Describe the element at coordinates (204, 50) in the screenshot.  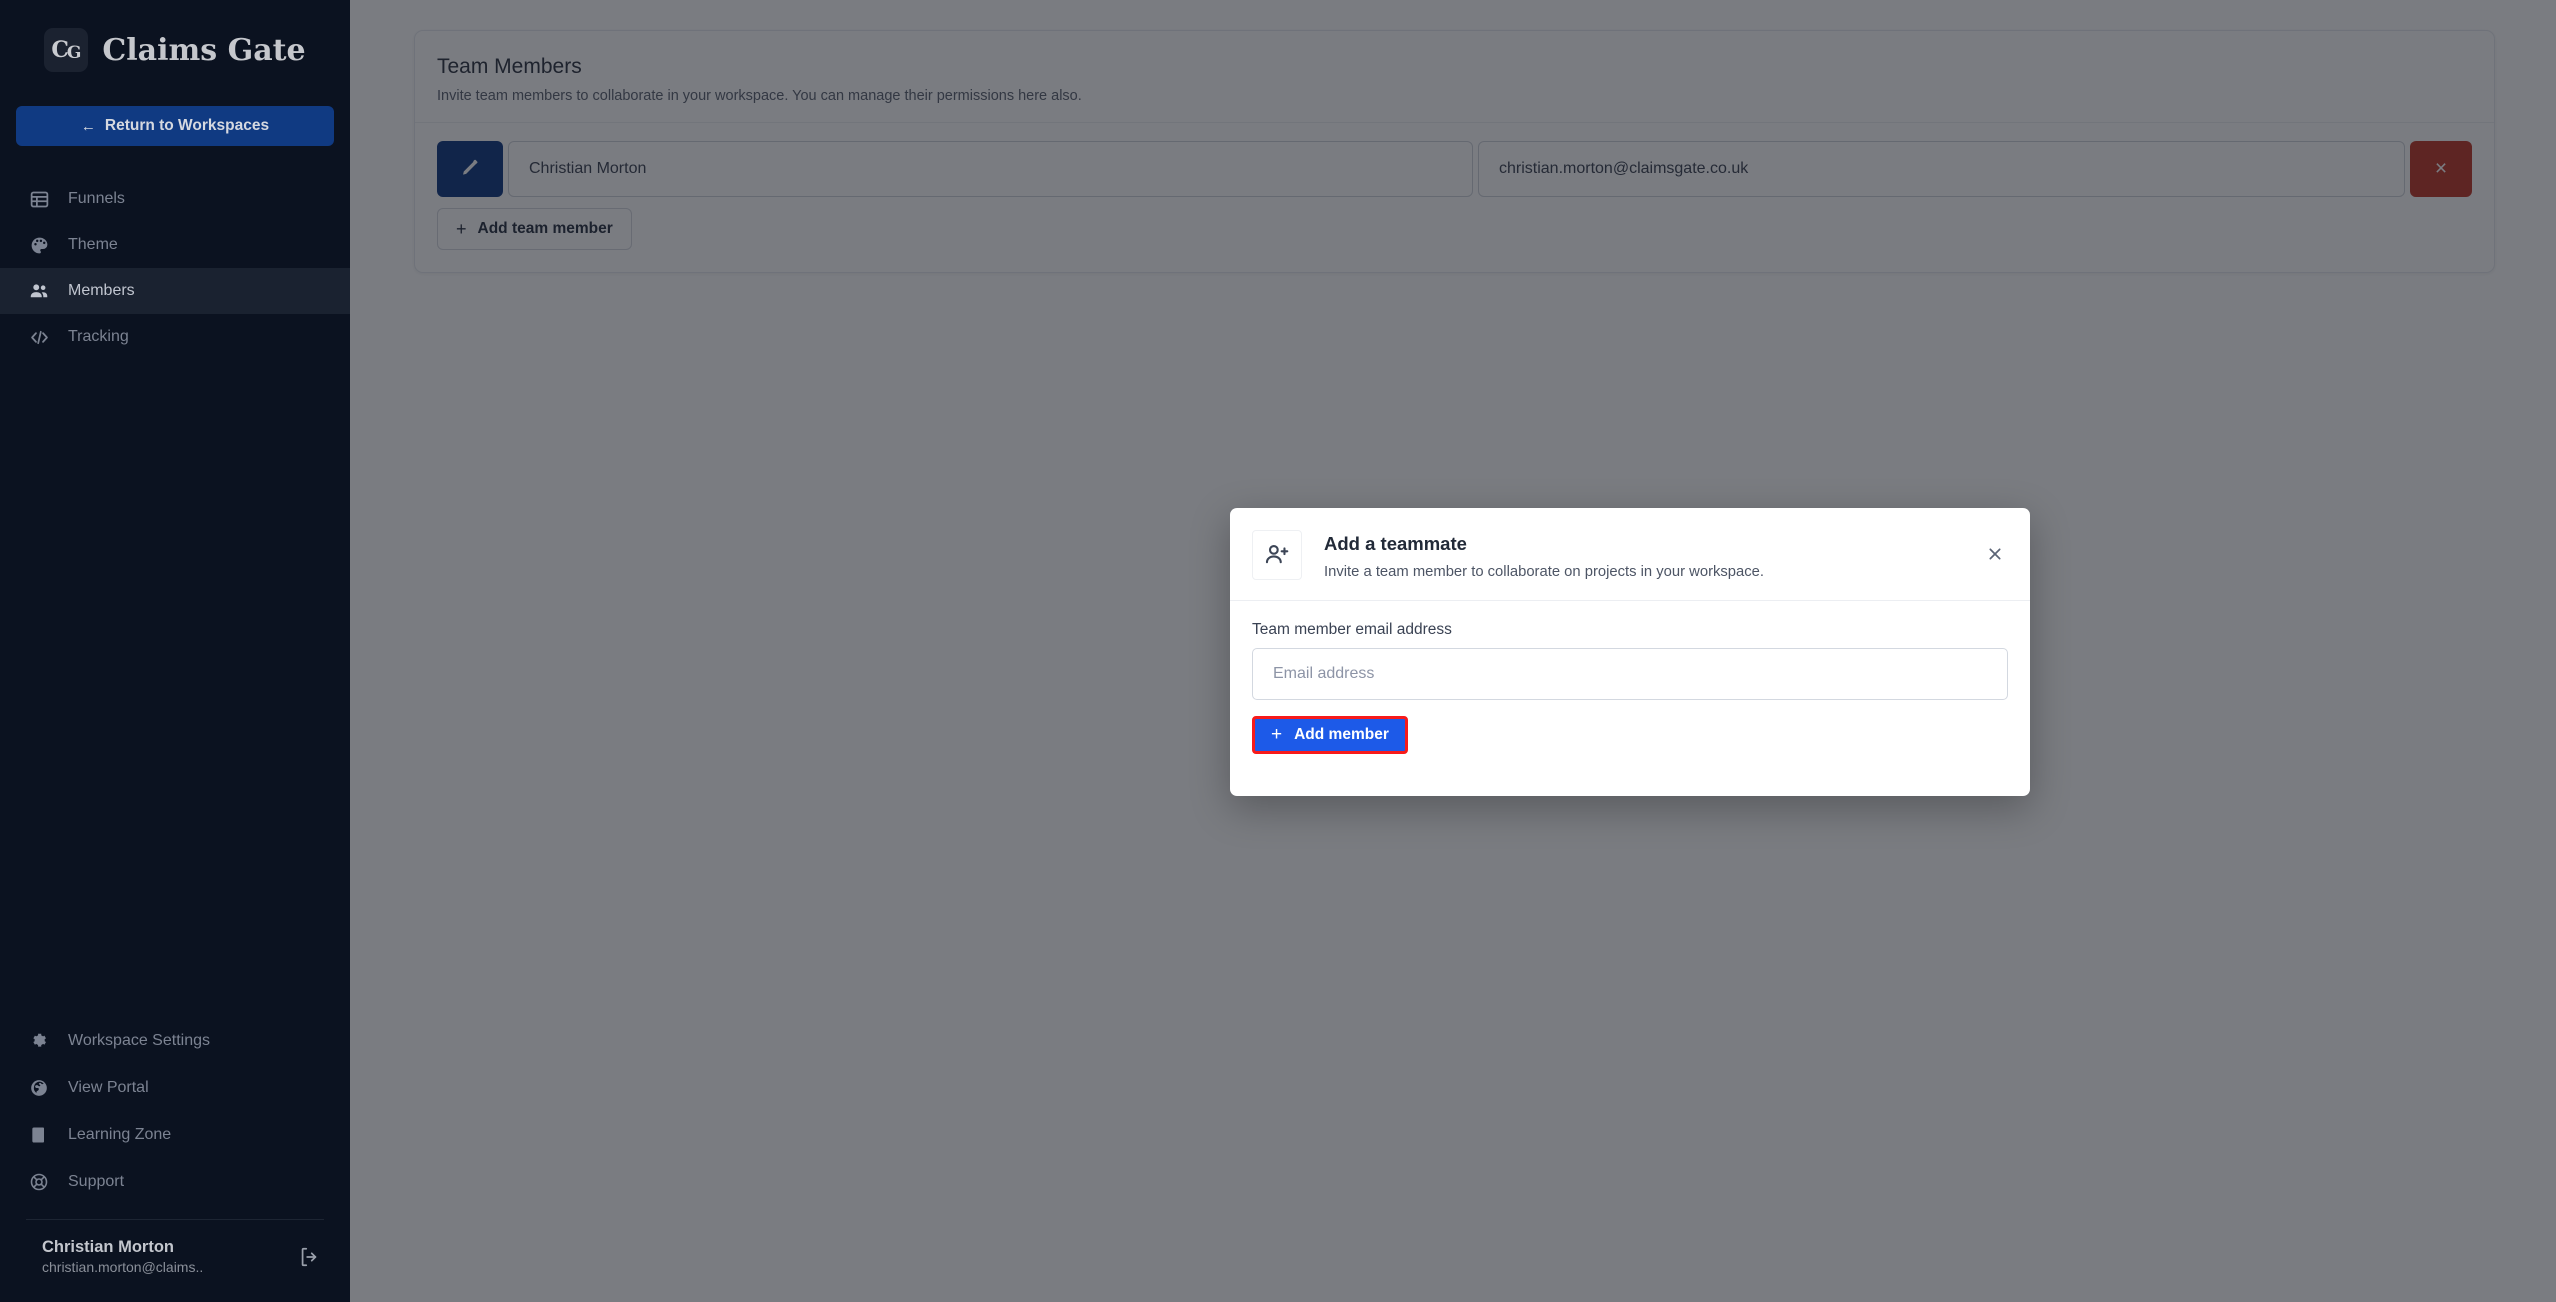
I see `brand-name: Claims Gate` at that location.